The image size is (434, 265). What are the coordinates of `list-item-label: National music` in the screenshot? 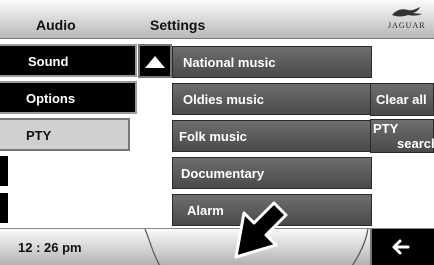 It's located at (229, 62).